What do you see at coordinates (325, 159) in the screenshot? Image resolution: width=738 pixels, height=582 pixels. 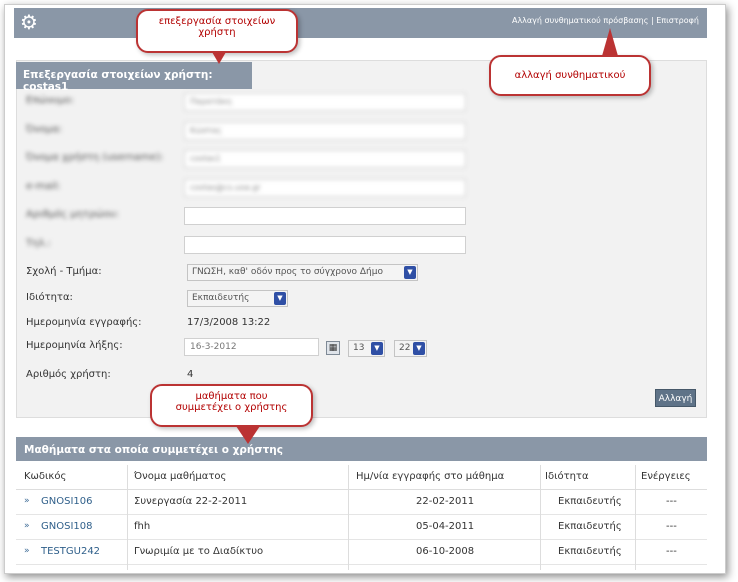 I see `username-field: costas1` at bounding box center [325, 159].